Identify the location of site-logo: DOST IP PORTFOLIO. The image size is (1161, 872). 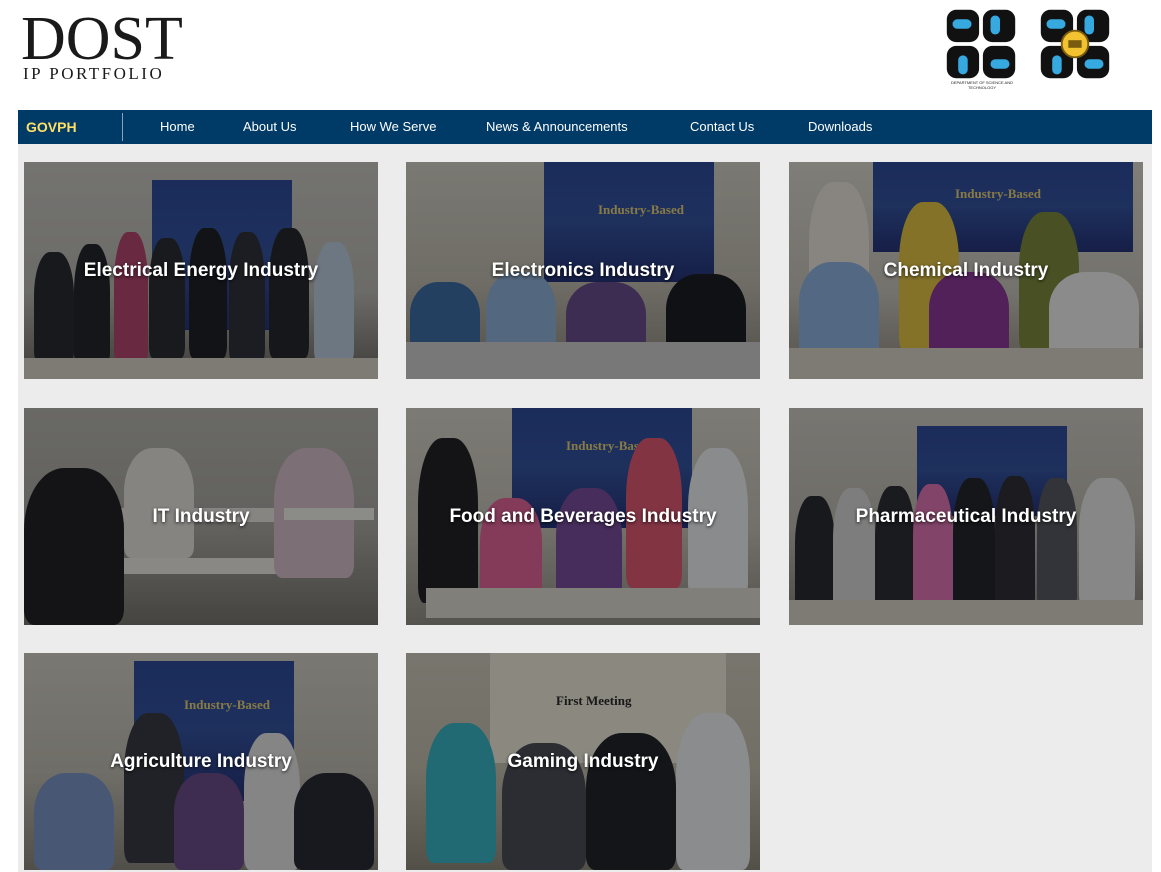
(131, 48).